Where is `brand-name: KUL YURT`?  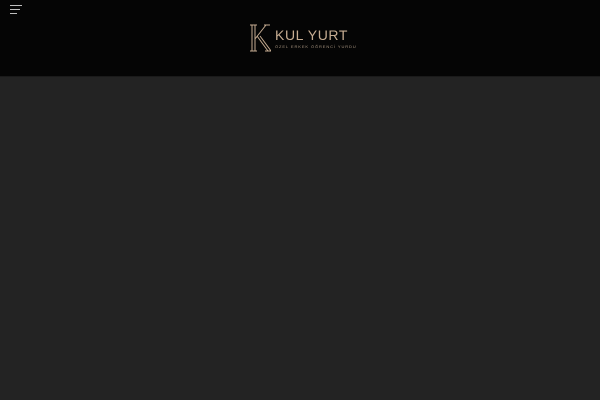
brand-name: KUL YURT is located at coordinates (312, 35).